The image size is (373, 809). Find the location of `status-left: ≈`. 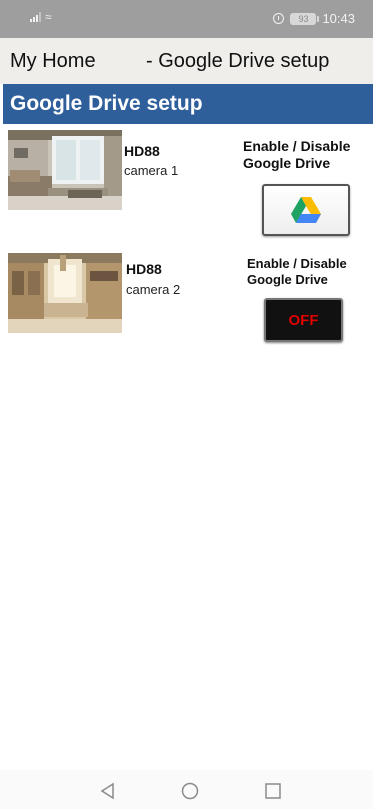

status-left: ≈ is located at coordinates (41, 17).